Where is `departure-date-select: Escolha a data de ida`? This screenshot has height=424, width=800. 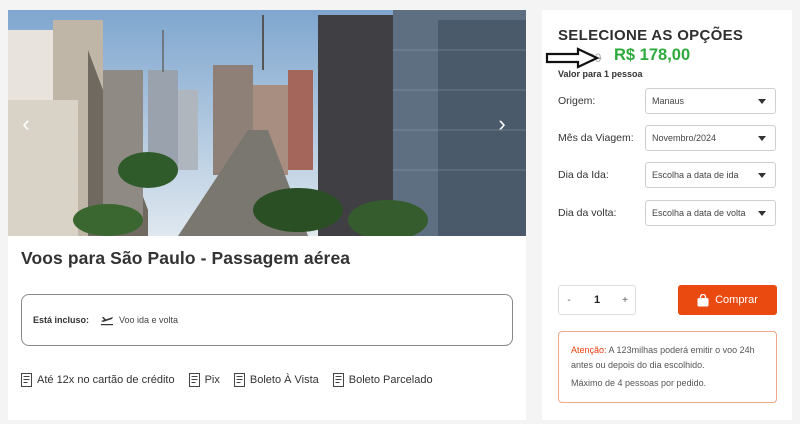 departure-date-select: Escolha a data de ida is located at coordinates (710, 175).